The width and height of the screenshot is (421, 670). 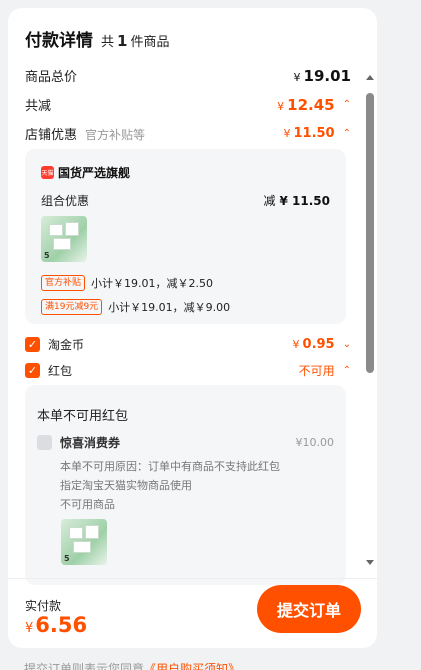 I want to click on unavailable-product-thumbnail: 5, so click(x=84, y=542).